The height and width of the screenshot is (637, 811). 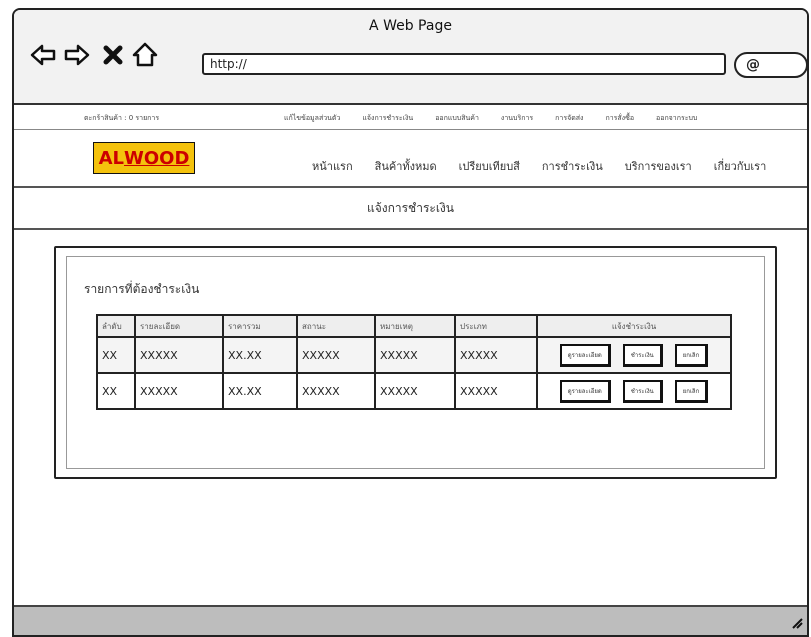 I want to click on window-title: A Web Page, so click(x=410, y=26).